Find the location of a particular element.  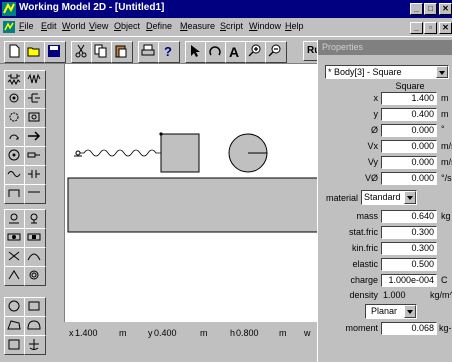

rotational-spring-tool is located at coordinates (15, 99).